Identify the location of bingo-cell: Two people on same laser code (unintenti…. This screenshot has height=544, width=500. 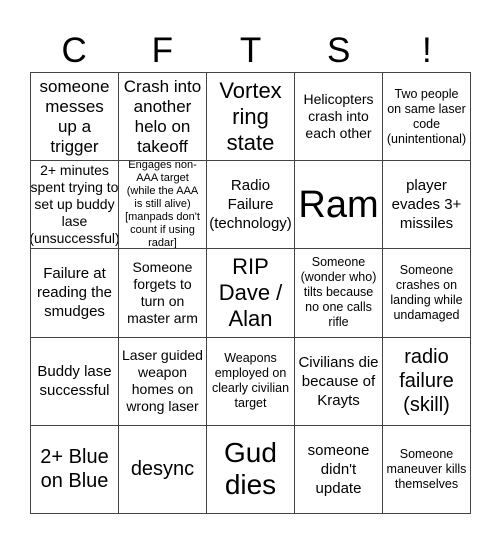
(427, 117).